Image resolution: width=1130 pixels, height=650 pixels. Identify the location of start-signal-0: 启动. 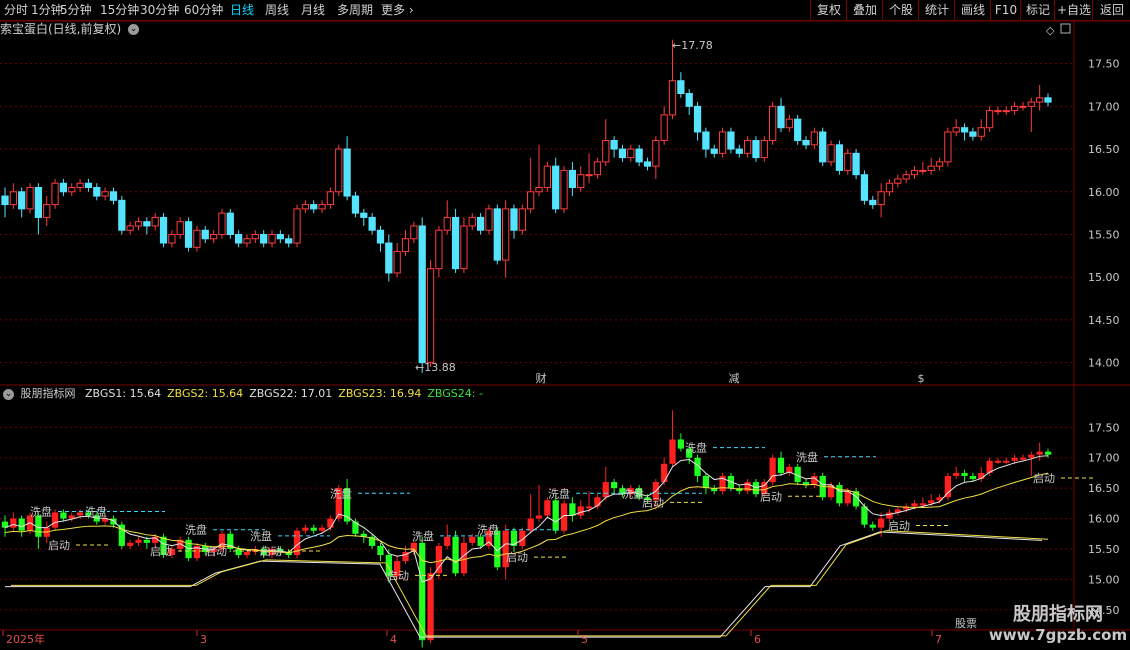
(59, 545).